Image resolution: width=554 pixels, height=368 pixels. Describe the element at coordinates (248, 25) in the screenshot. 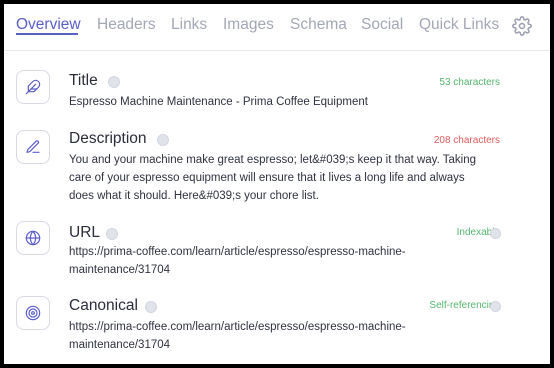

I see `tab-images: Images` at that location.